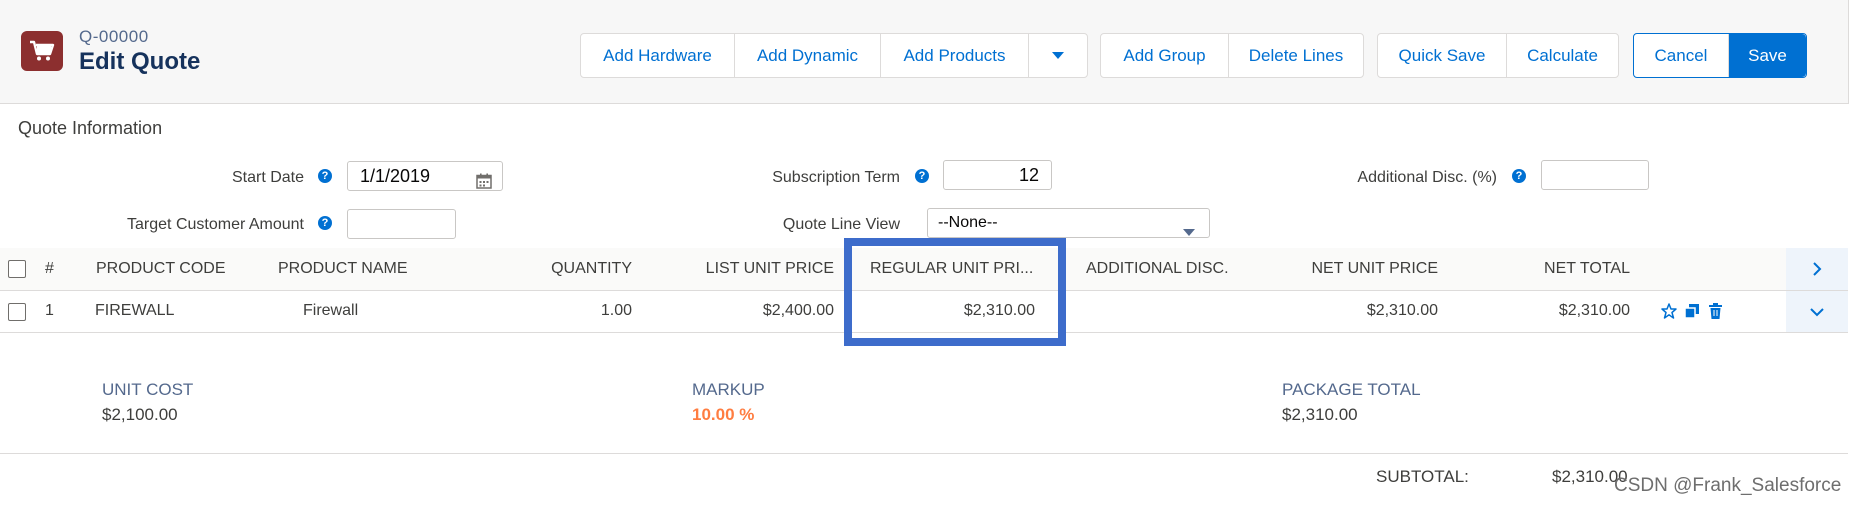 The width and height of the screenshot is (1851, 507). Describe the element at coordinates (331, 310) in the screenshot. I see `row-product-name: Firewall` at that location.